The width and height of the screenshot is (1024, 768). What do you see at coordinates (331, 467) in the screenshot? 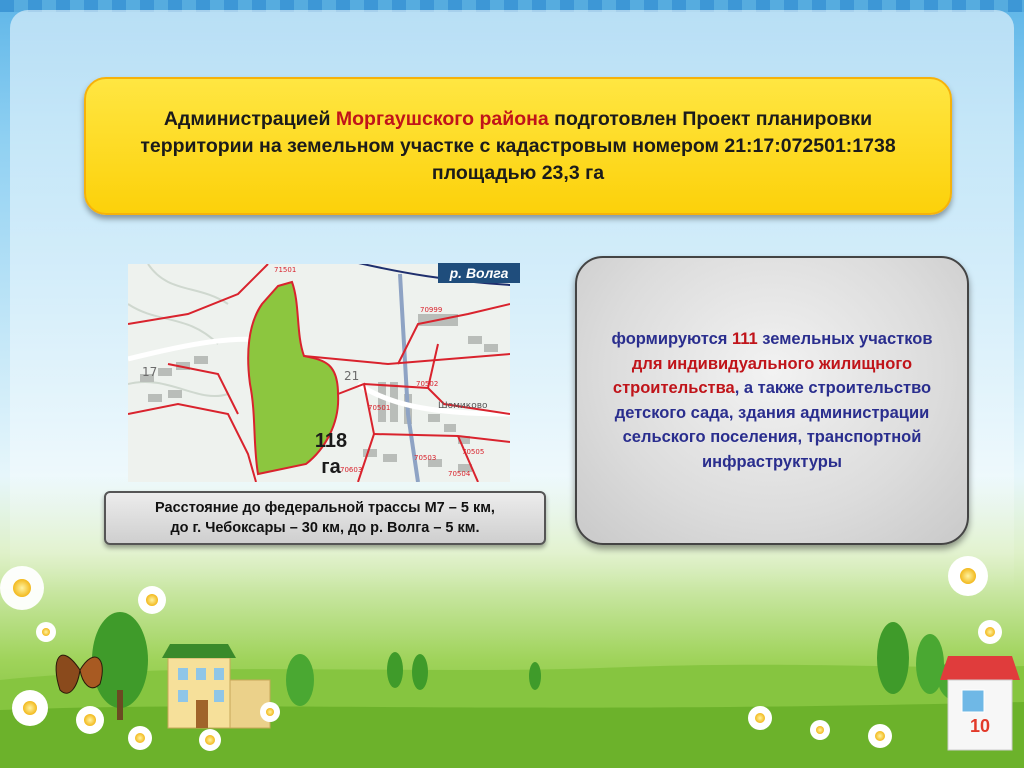
I see `area-unit: га` at bounding box center [331, 467].